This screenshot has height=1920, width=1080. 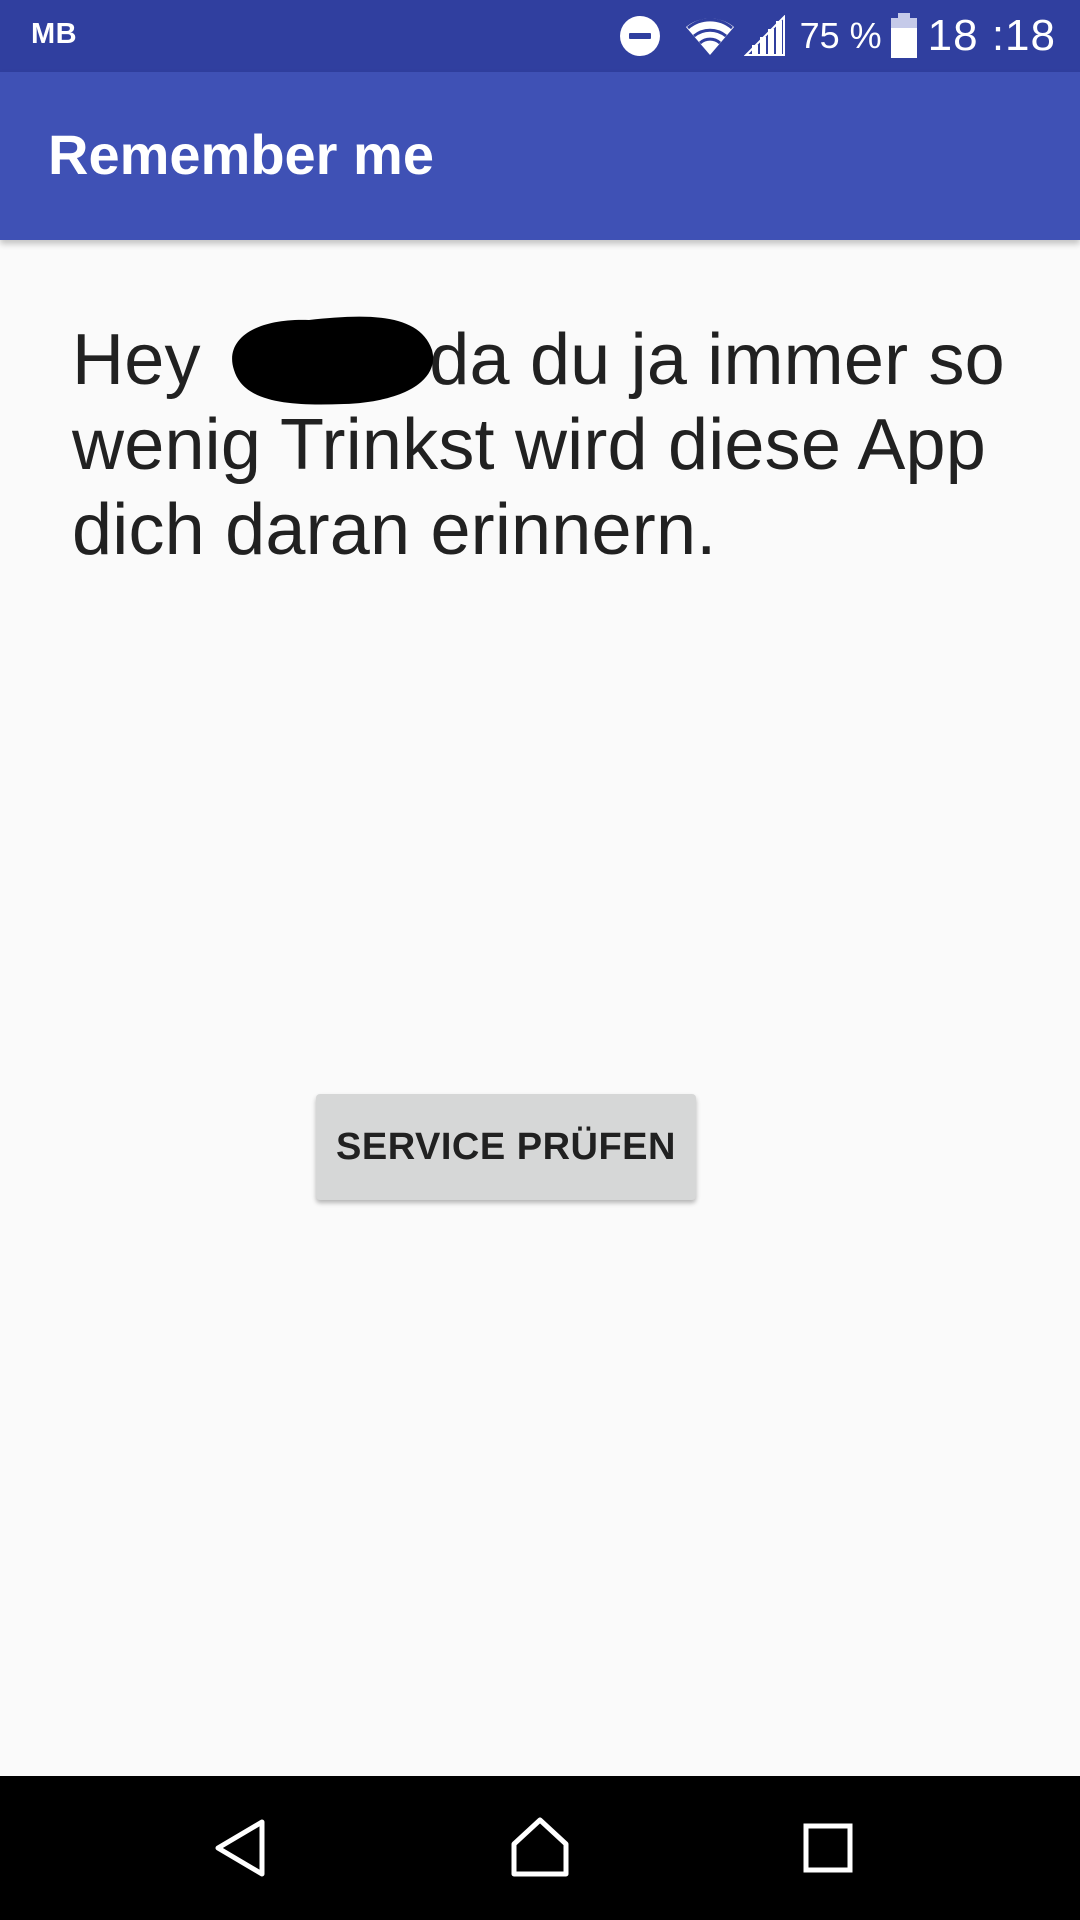 What do you see at coordinates (54, 34) in the screenshot?
I see `carrier-label: MB` at bounding box center [54, 34].